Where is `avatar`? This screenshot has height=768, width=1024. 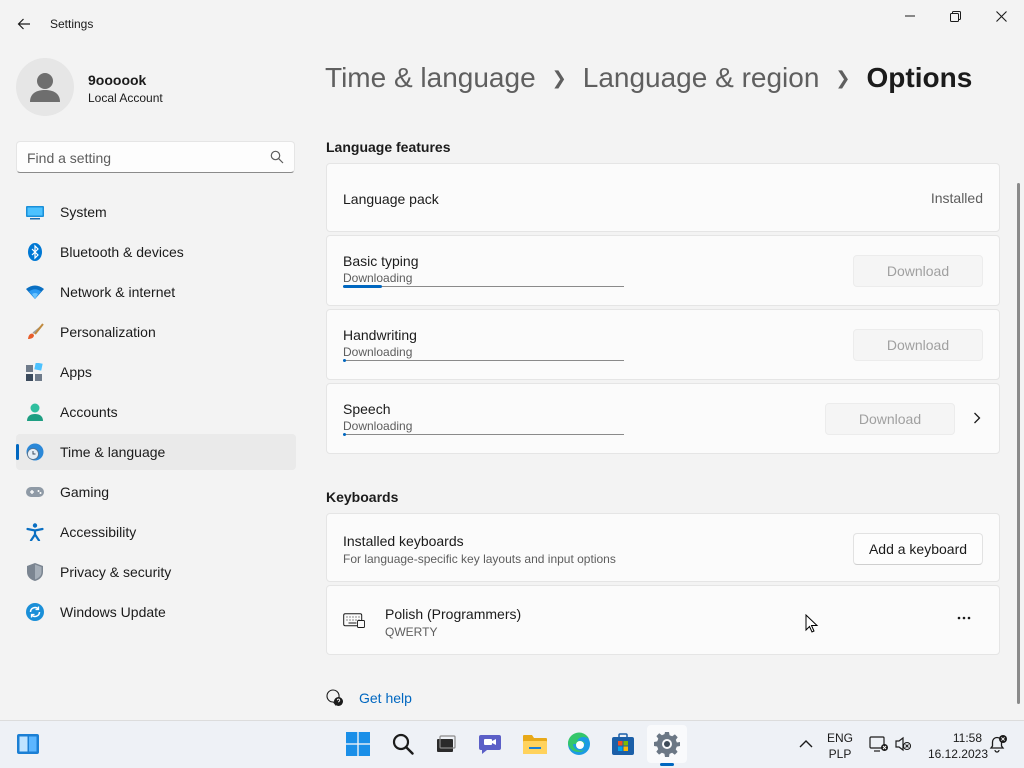
avatar is located at coordinates (45, 87).